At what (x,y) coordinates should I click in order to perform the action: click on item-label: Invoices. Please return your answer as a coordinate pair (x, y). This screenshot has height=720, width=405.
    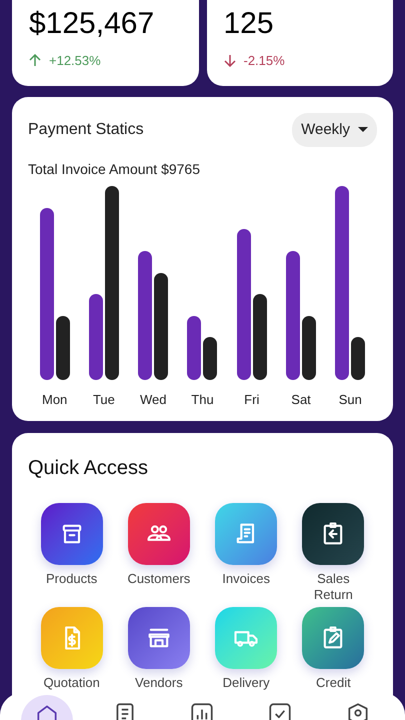
    Looking at the image, I should click on (246, 579).